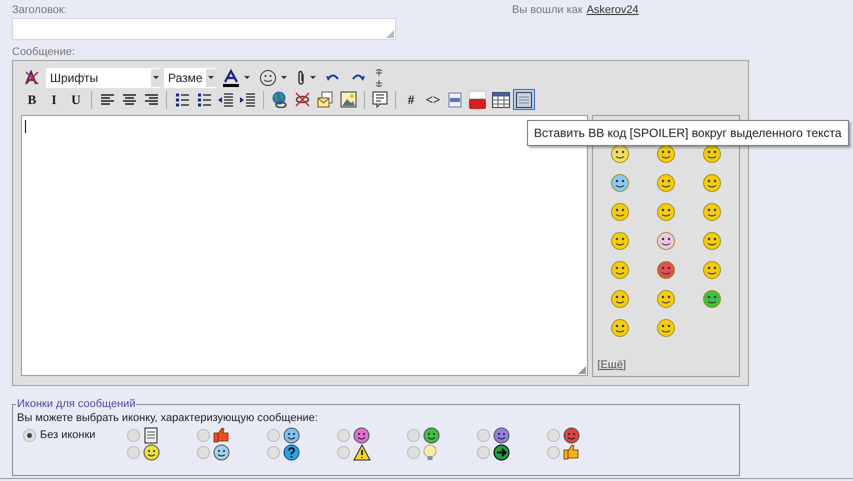 The image size is (853, 481). I want to click on bullet-list-icon, so click(204, 99).